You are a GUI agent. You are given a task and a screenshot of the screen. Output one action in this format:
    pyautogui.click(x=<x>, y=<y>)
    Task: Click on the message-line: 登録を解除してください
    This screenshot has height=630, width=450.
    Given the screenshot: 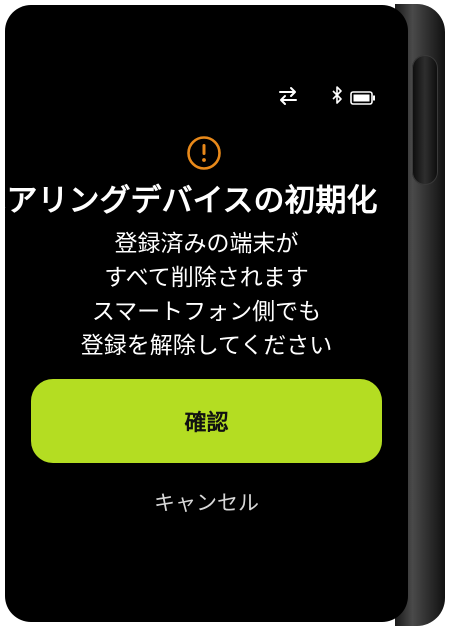 What is the action you would take?
    pyautogui.click(x=206, y=346)
    